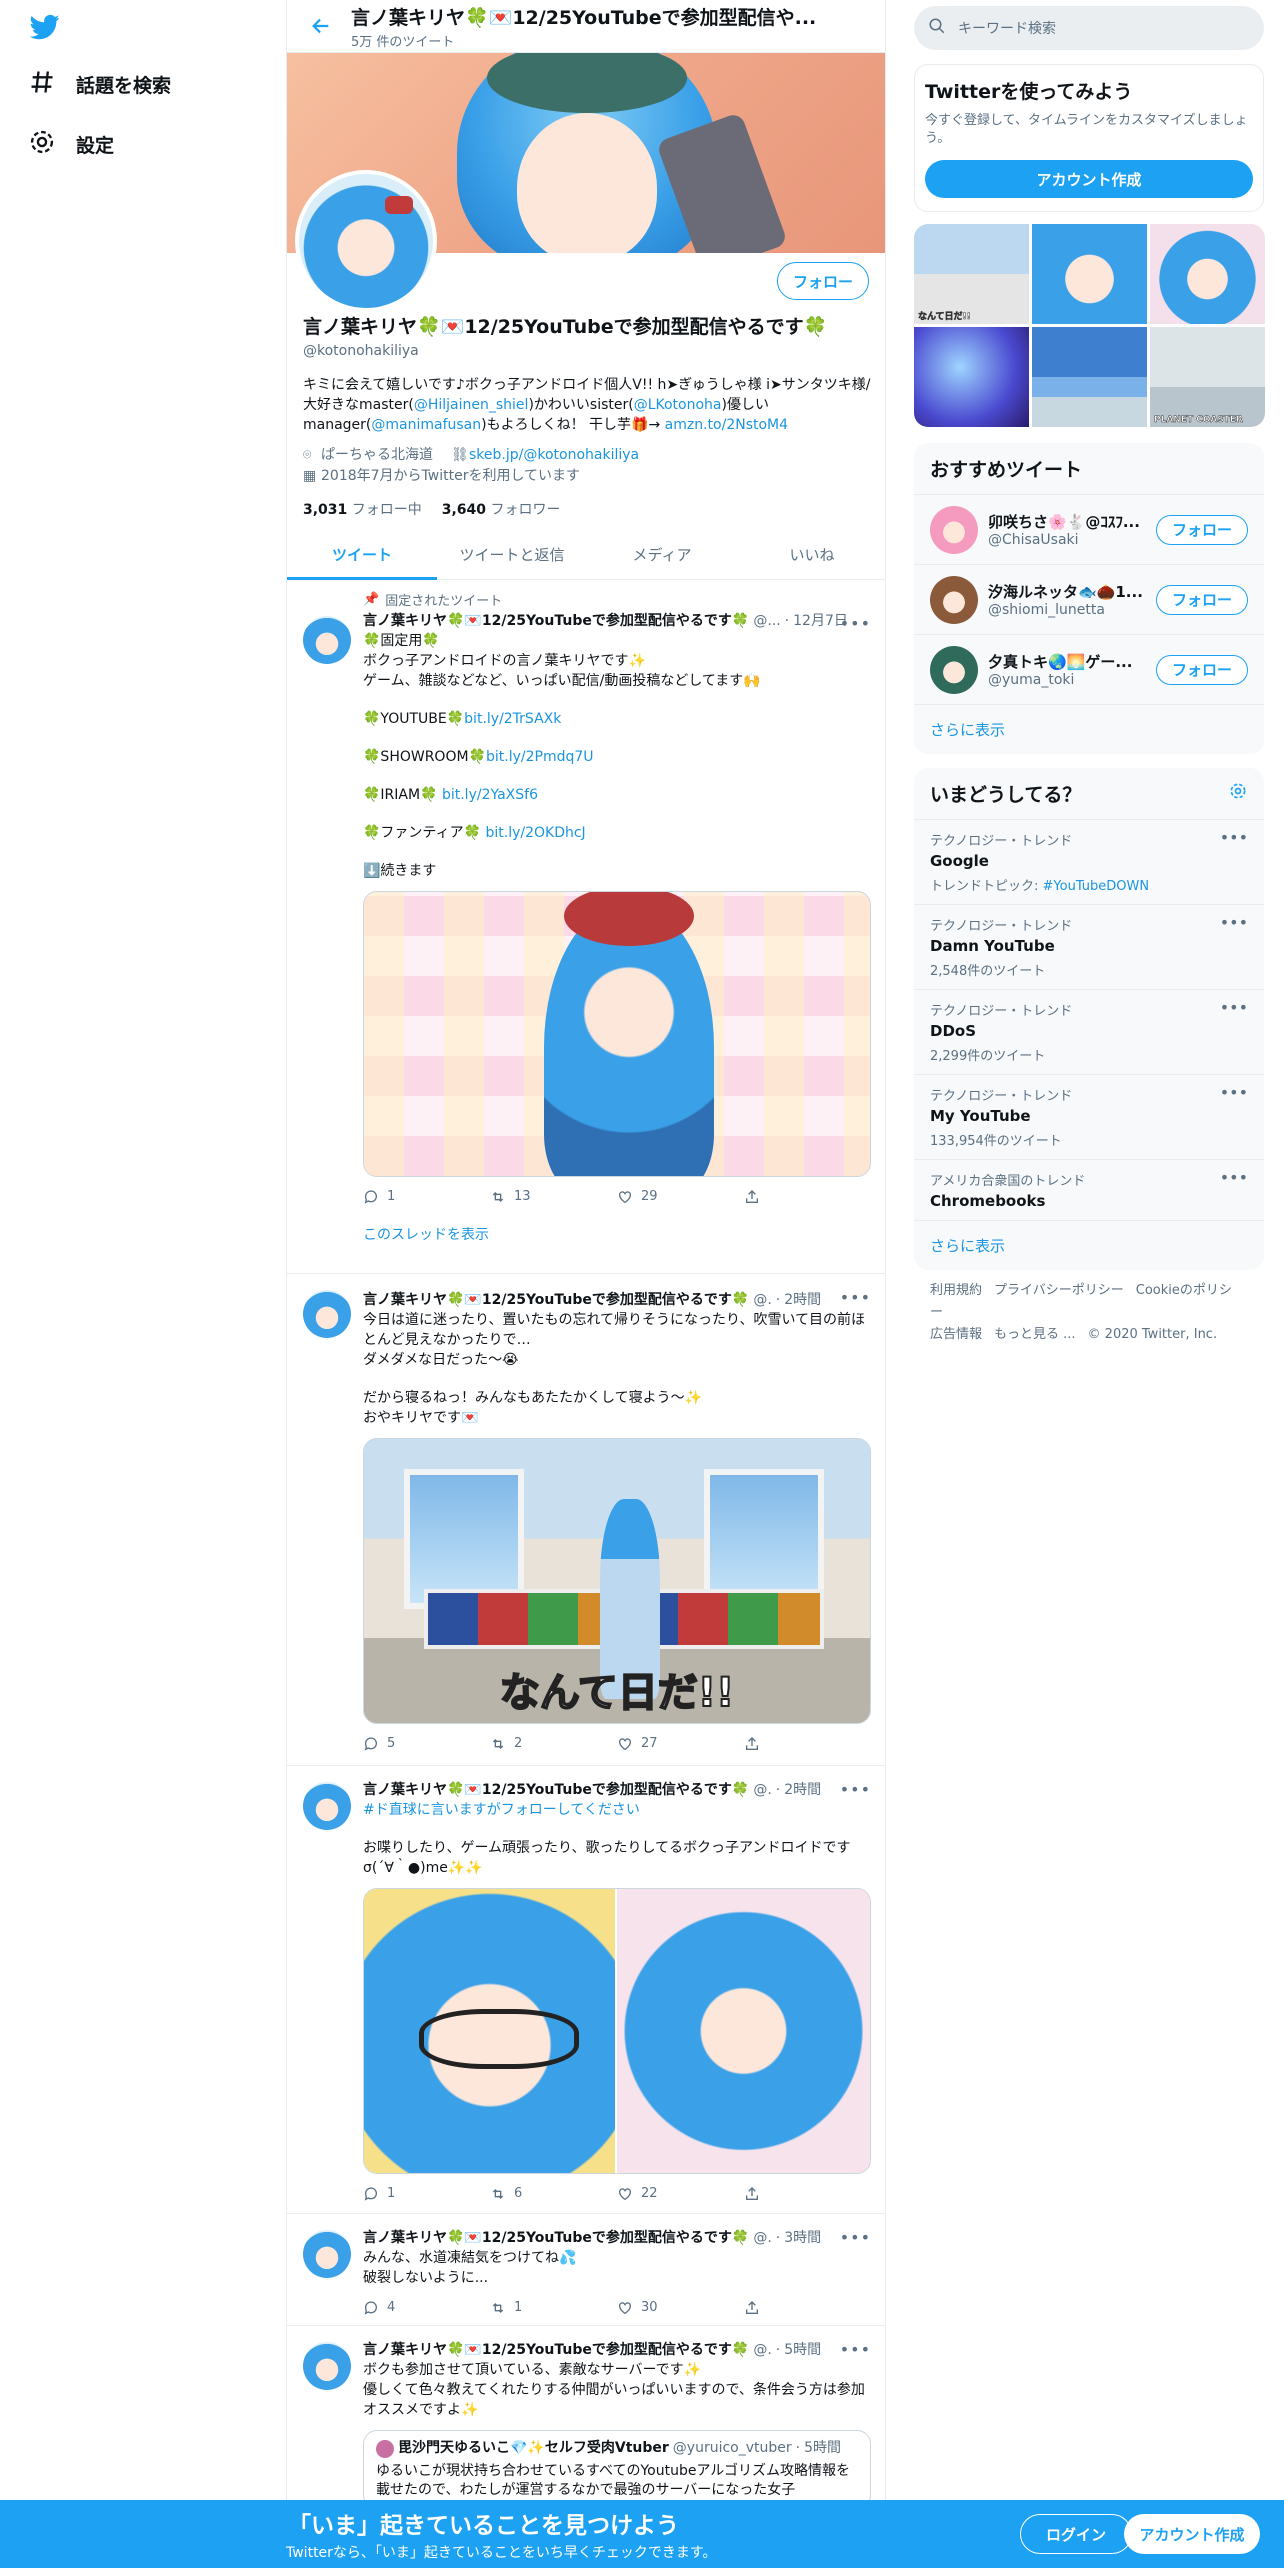 The height and width of the screenshot is (2568, 1284). I want to click on twitter-logo-icon, so click(46, 27).